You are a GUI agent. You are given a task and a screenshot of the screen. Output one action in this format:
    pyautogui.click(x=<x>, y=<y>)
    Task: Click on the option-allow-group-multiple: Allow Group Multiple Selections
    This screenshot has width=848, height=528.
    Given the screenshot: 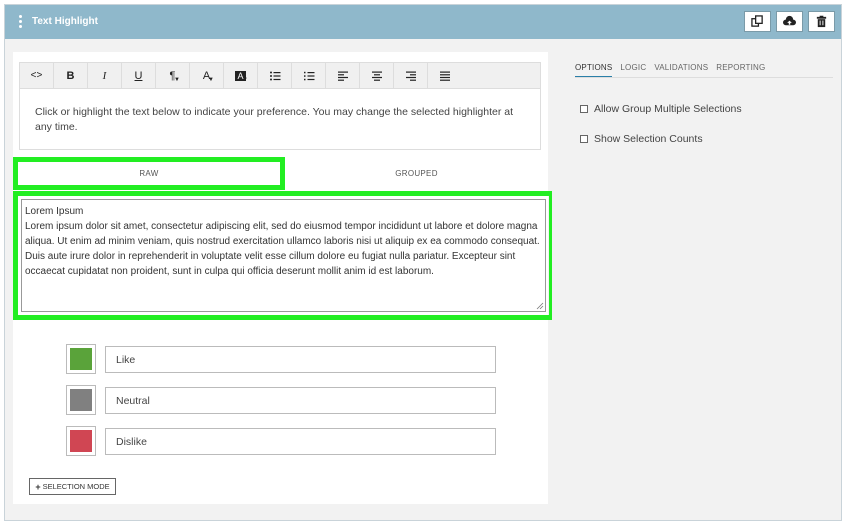 What is the action you would take?
    pyautogui.click(x=661, y=109)
    